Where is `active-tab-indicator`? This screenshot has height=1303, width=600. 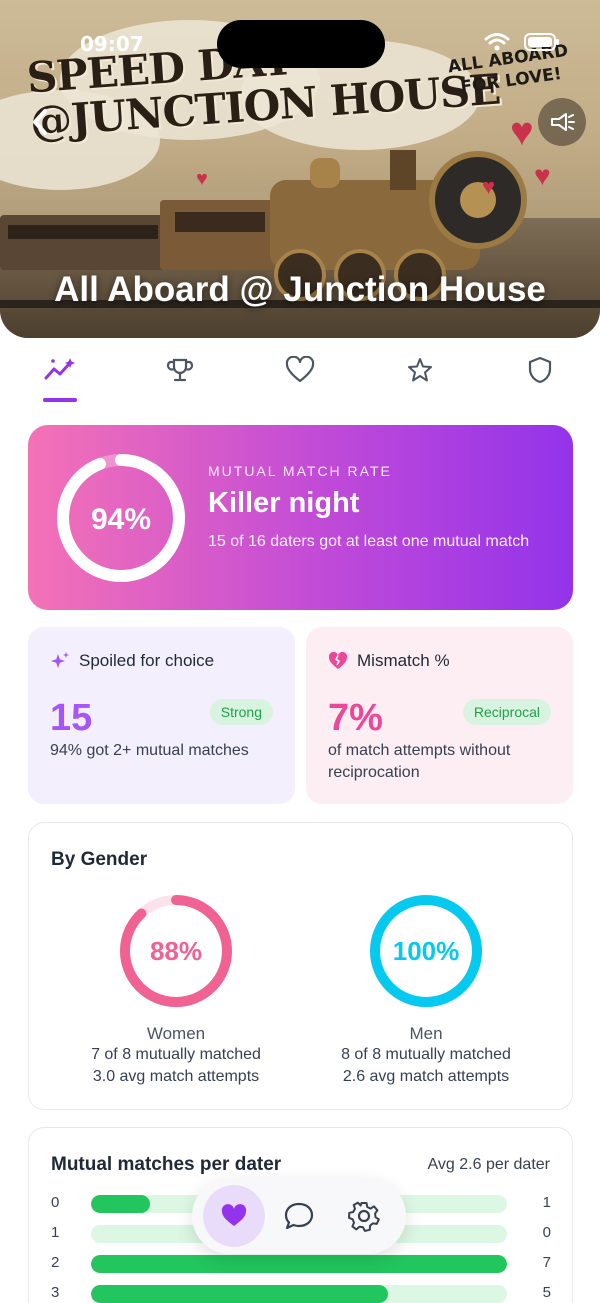 active-tab-indicator is located at coordinates (60, 400).